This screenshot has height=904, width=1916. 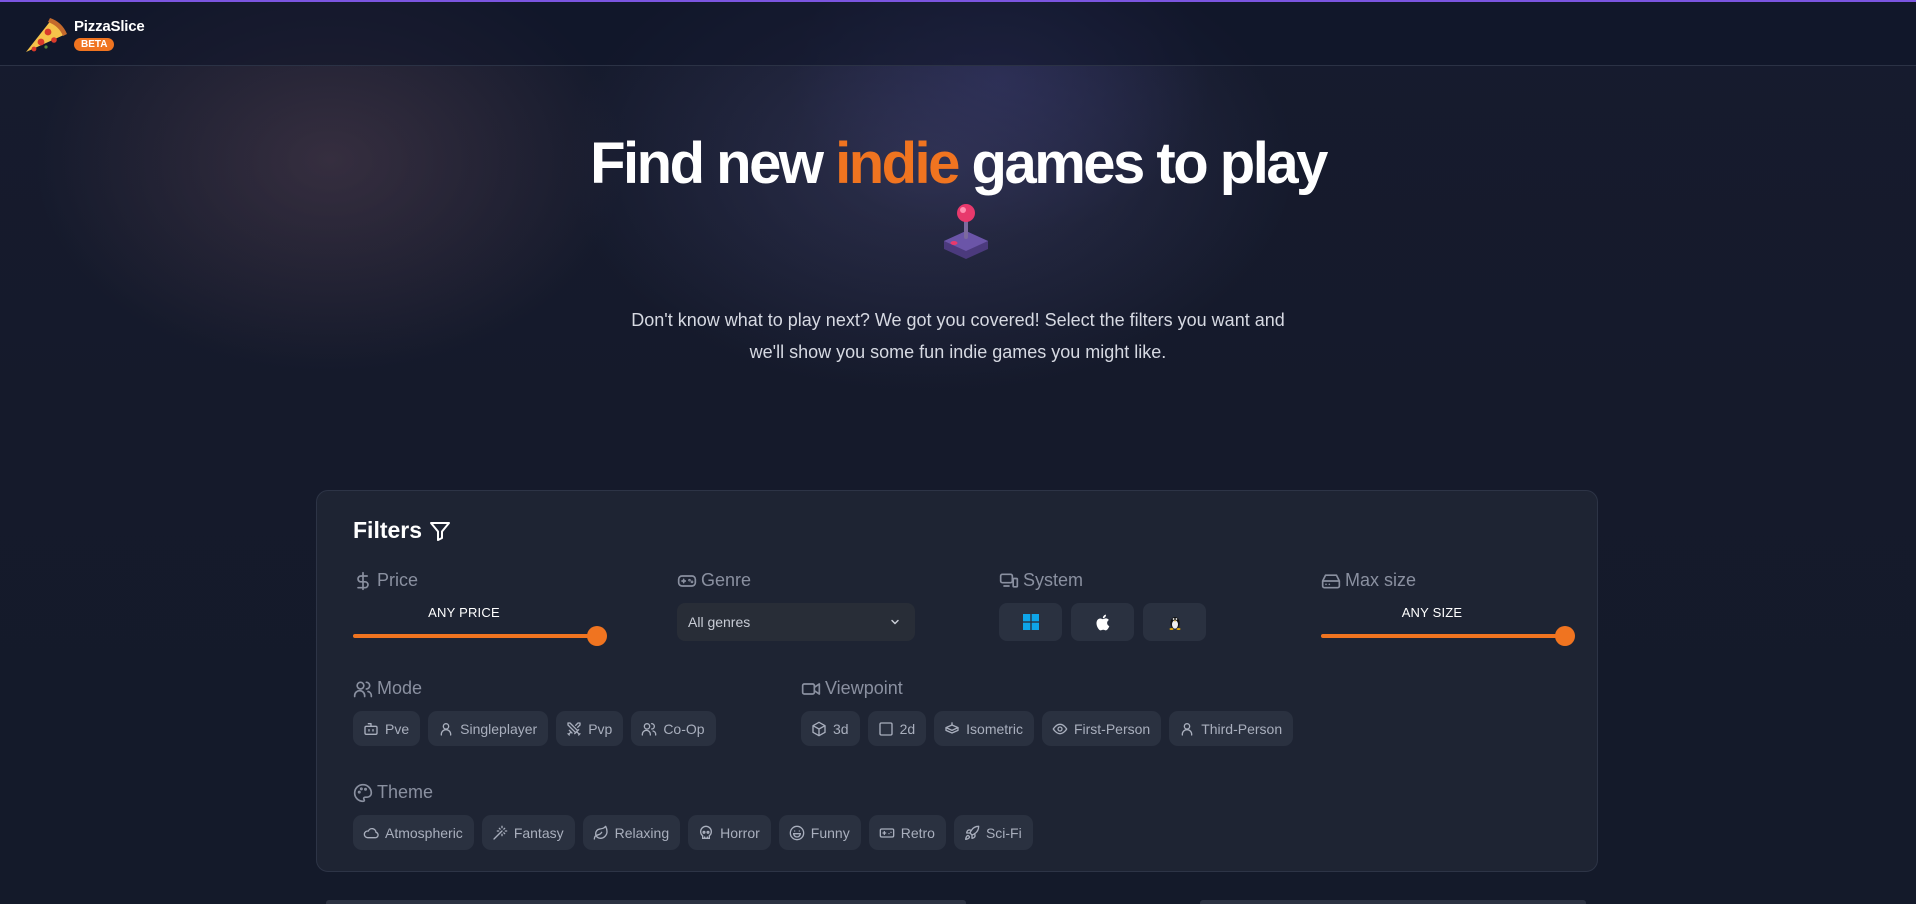 I want to click on mode-label: Mode, so click(x=387, y=688).